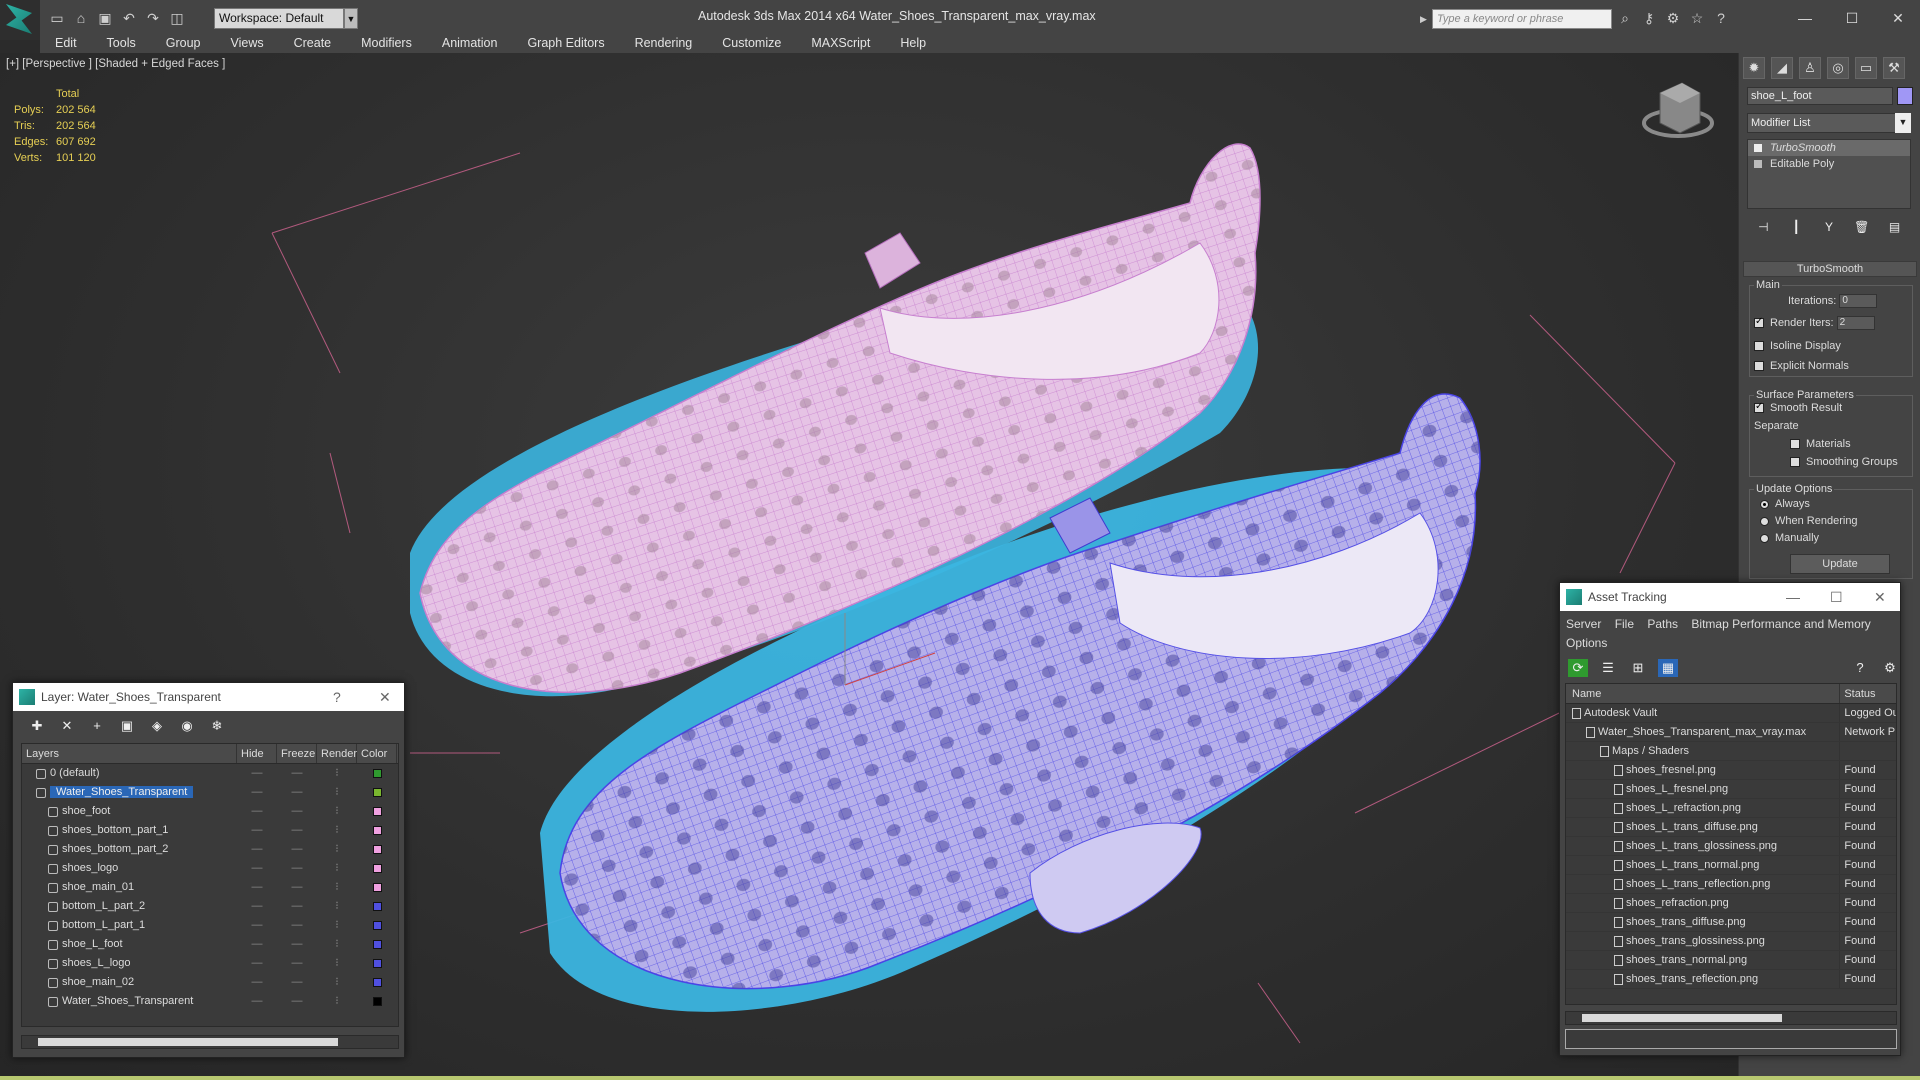 This screenshot has width=1920, height=1080. What do you see at coordinates (183, 43) in the screenshot?
I see `menu-group: Group` at bounding box center [183, 43].